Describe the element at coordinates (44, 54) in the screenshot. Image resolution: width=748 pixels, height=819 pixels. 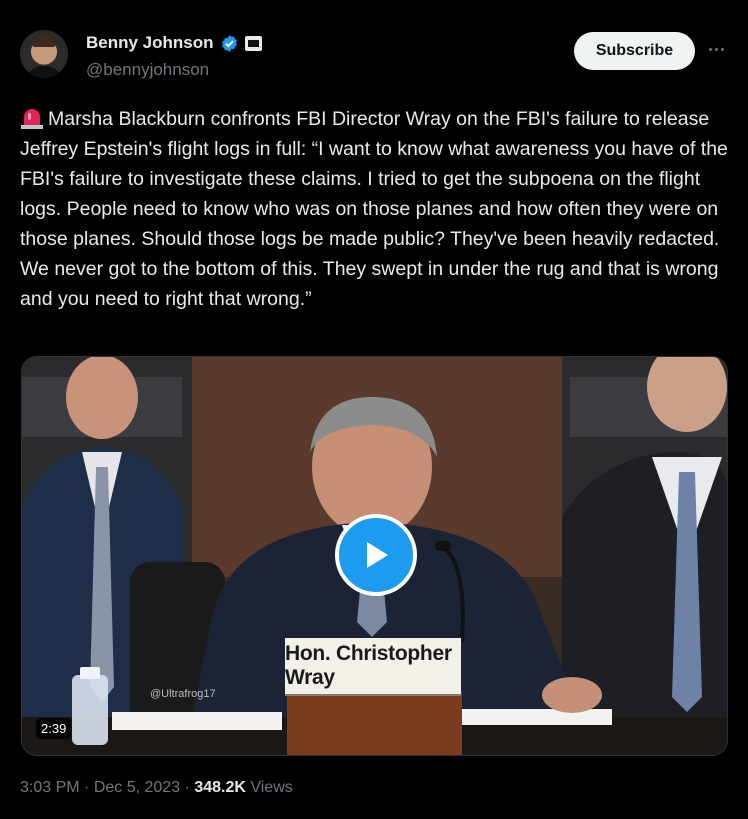
I see `avatar` at that location.